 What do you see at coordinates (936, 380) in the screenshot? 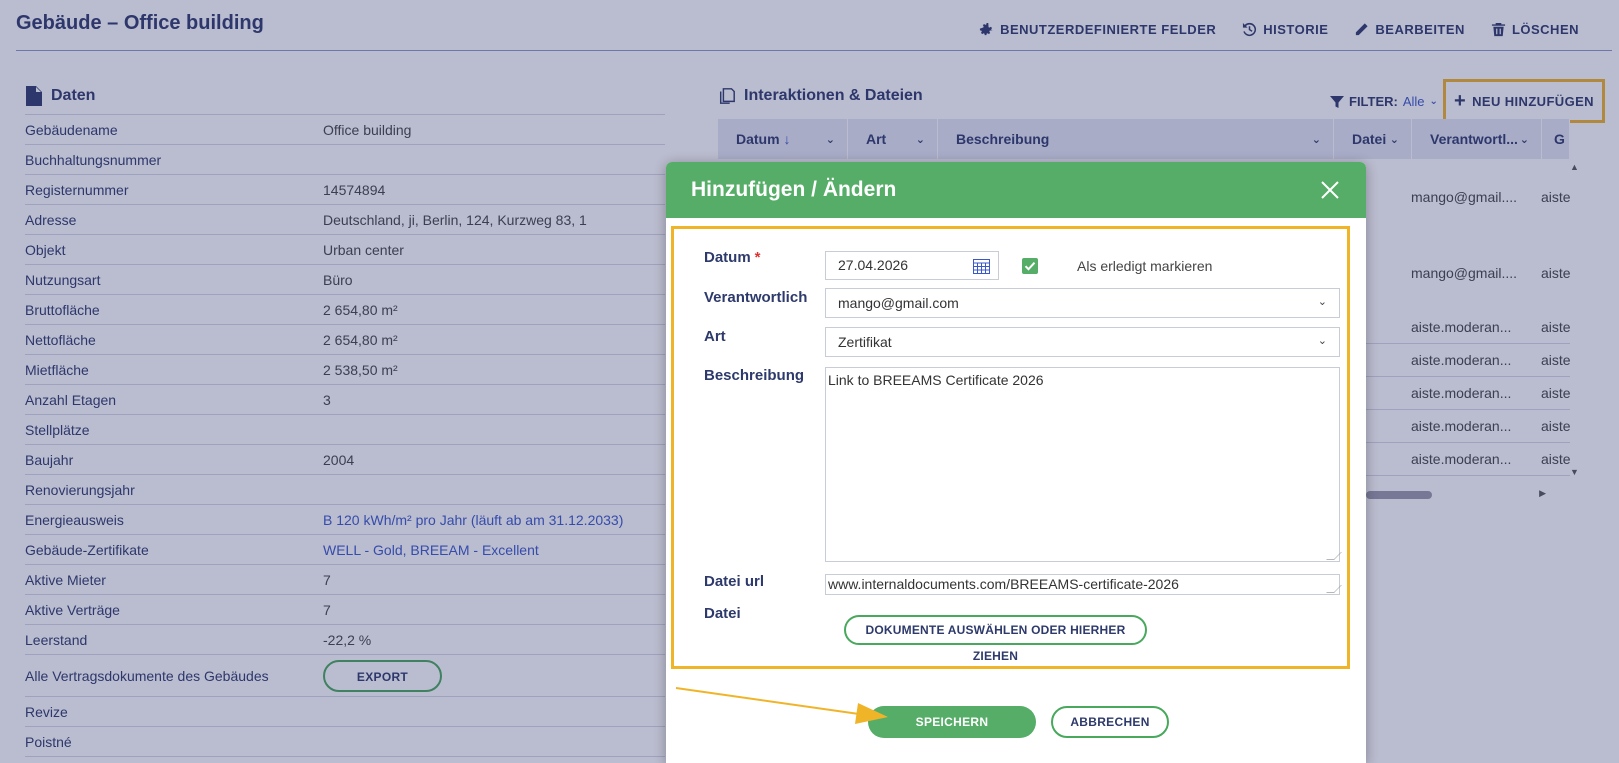
I see `description-value: Link to BREEAMS Certificate 2026` at bounding box center [936, 380].